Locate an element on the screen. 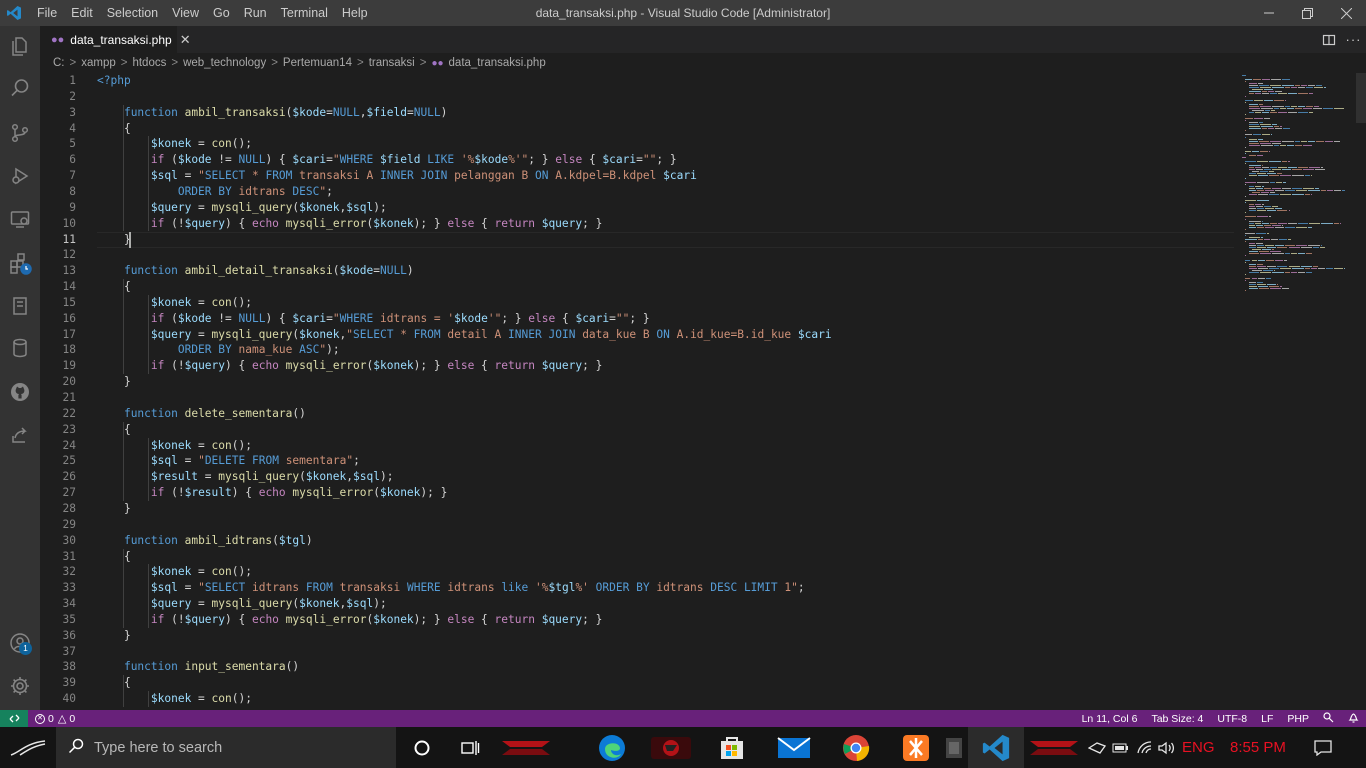  code-line: function ambil_idtrans($tgl) is located at coordinates (205, 541).